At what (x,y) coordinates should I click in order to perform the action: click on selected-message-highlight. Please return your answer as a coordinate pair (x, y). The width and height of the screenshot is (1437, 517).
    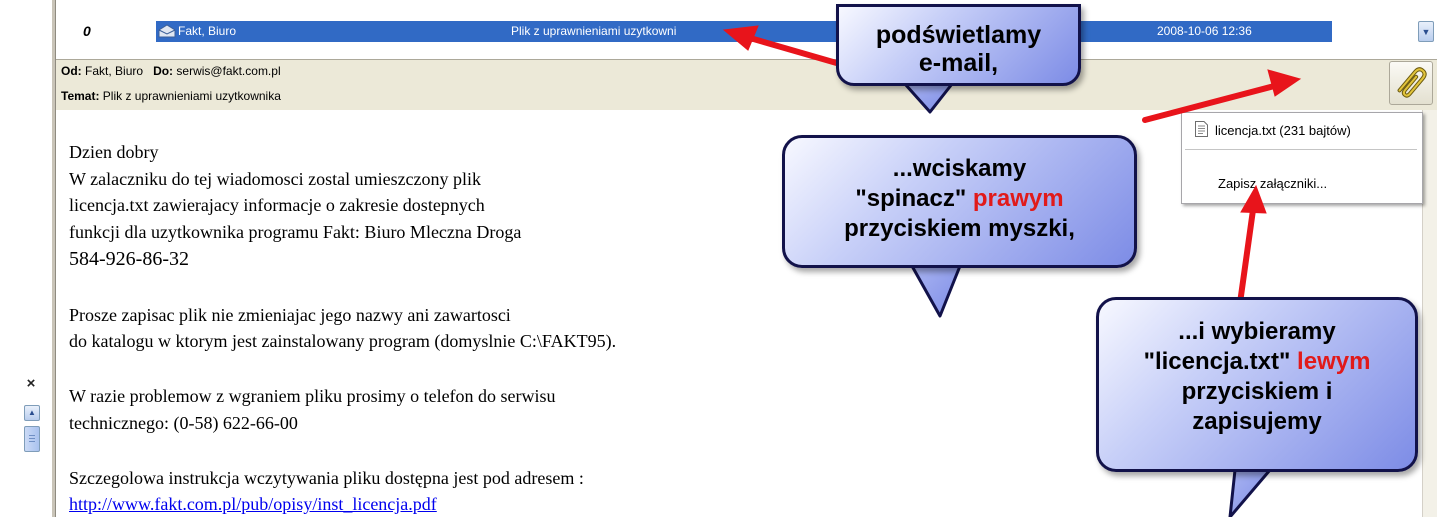
    Looking at the image, I should click on (744, 31).